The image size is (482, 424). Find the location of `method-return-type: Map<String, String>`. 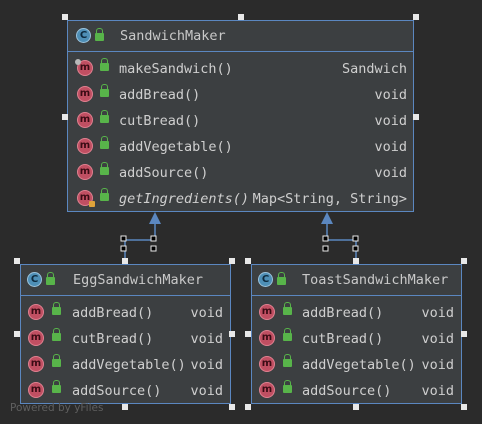

method-return-type: Map<String, String> is located at coordinates (329, 199).